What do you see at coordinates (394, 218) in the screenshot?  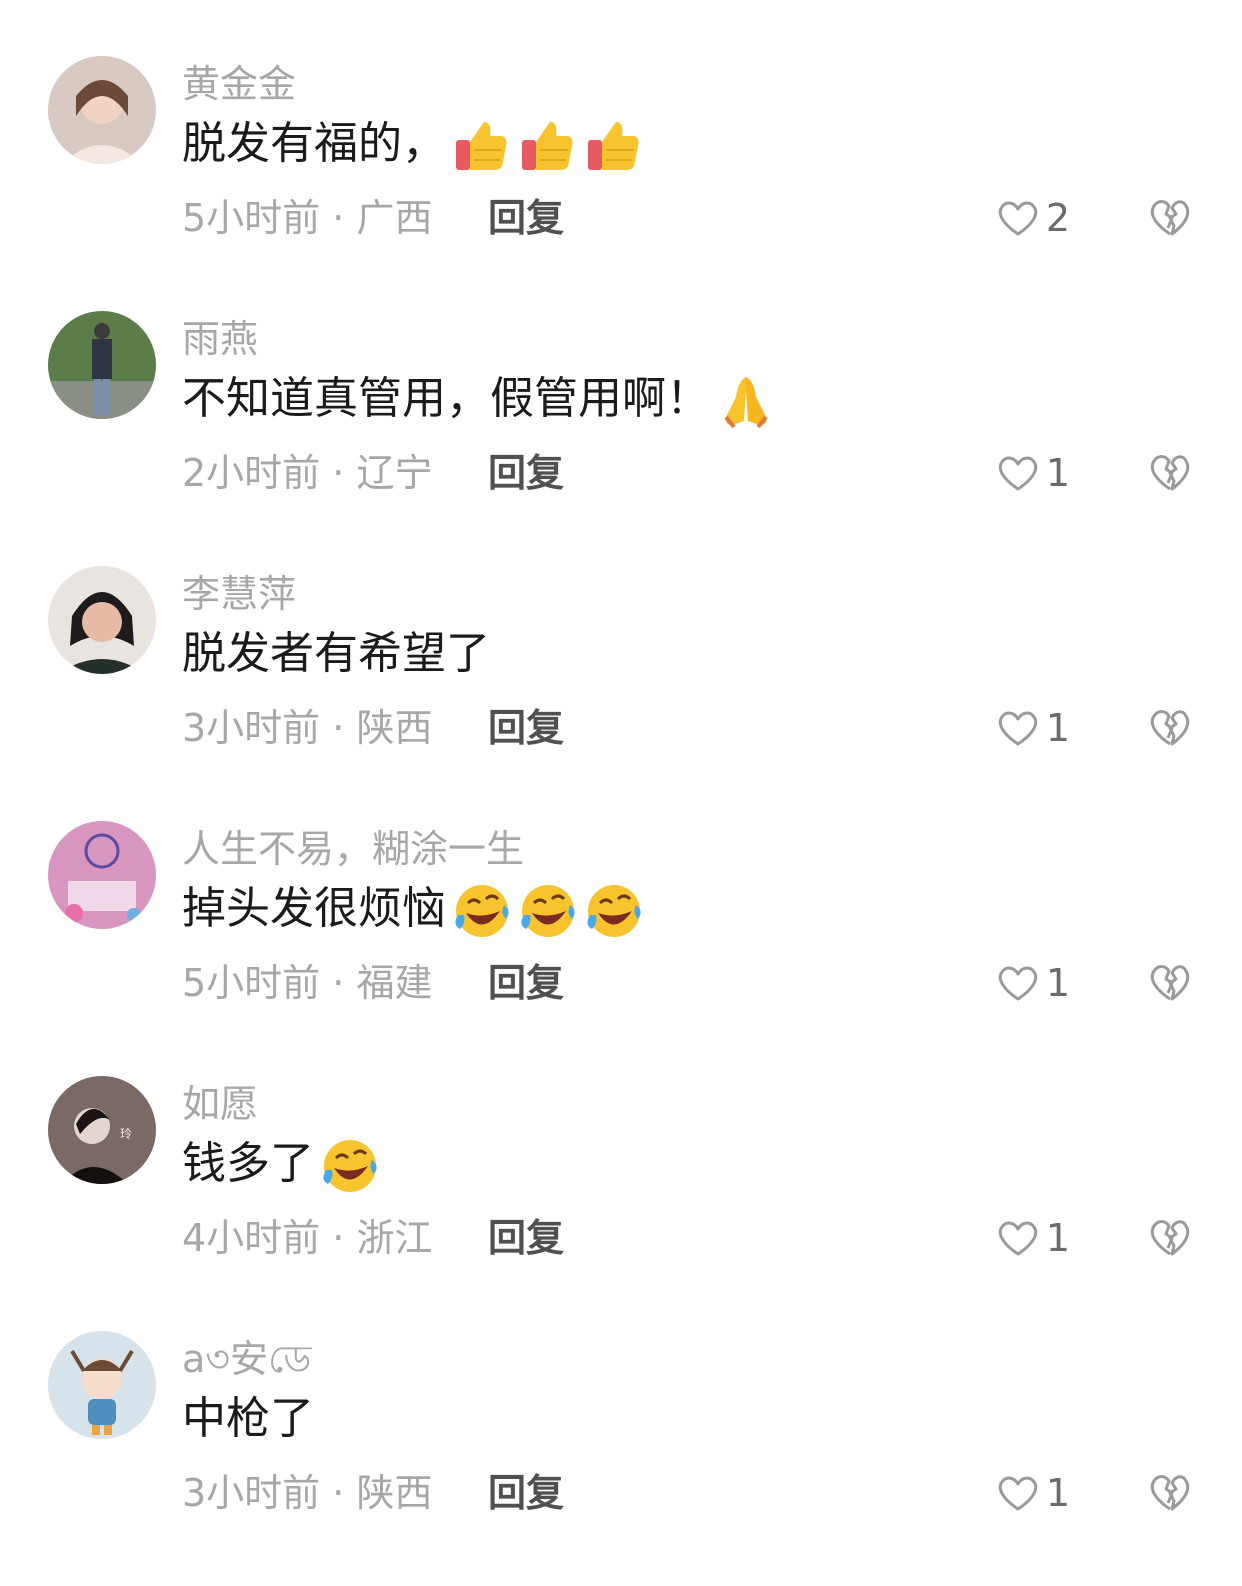 I see `comment-location: 广西` at bounding box center [394, 218].